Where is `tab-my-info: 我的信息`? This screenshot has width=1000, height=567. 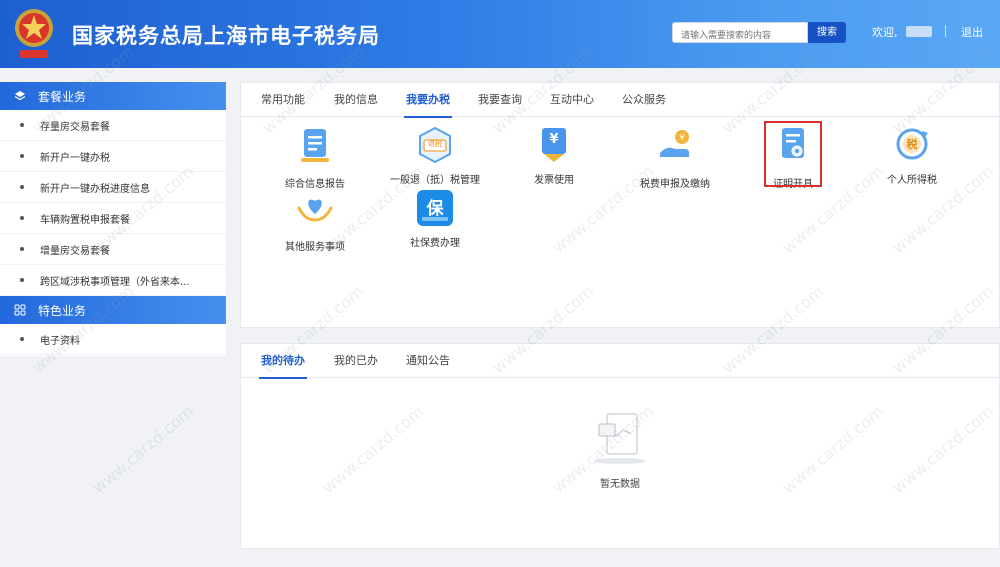 tab-my-info: 我的信息 is located at coordinates (356, 100).